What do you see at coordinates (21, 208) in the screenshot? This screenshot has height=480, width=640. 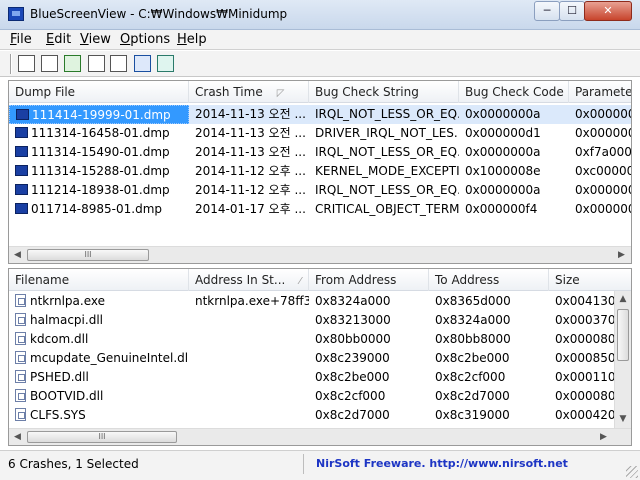 I see `bluescreen-icon` at bounding box center [21, 208].